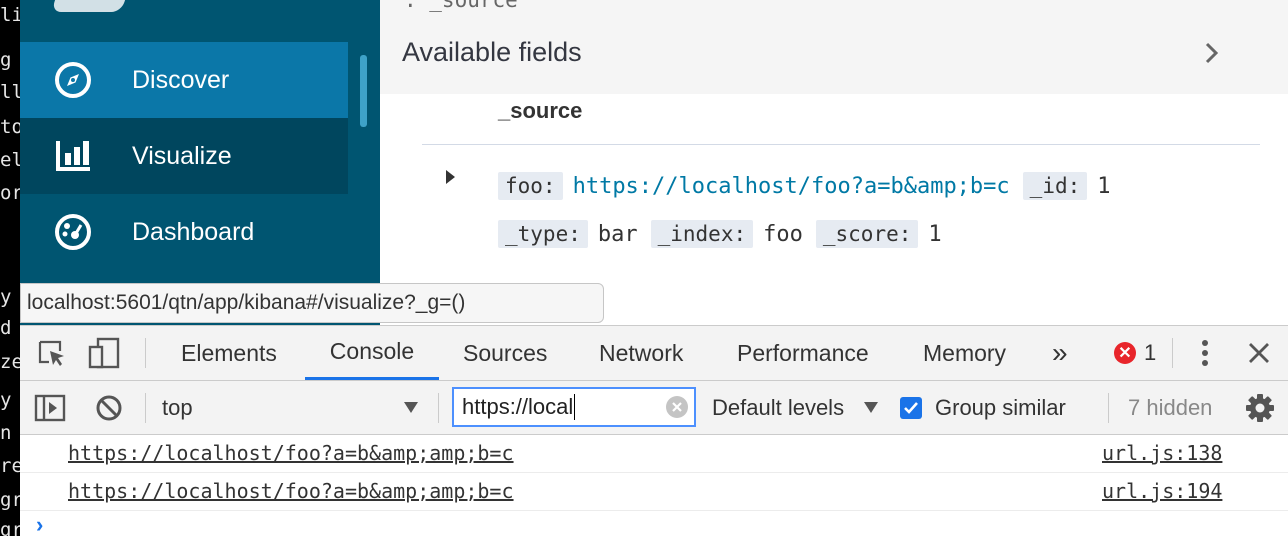 The height and width of the screenshot is (538, 1288). Describe the element at coordinates (677, 407) in the screenshot. I see `clear-filter-icon` at that location.